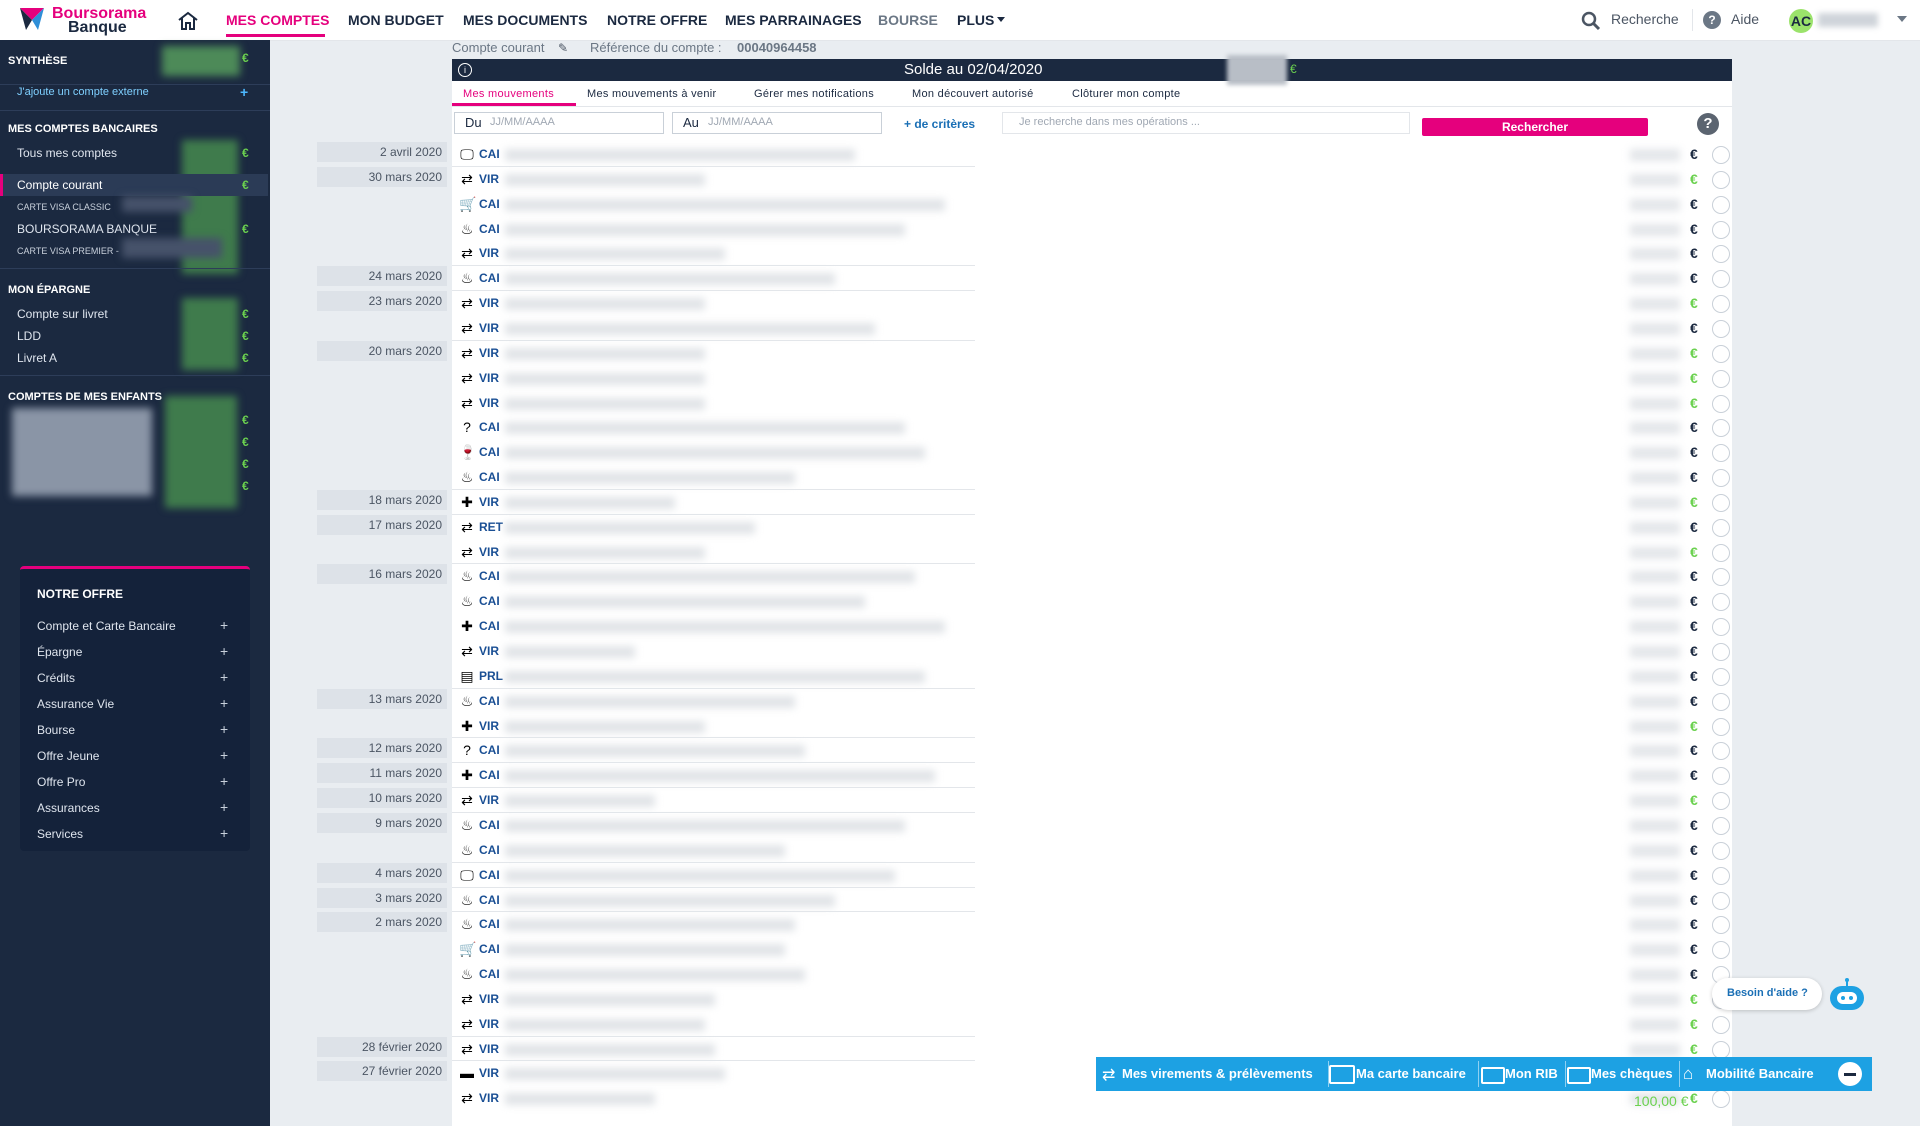 This screenshot has width=1920, height=1126. I want to click on offer-item-assurances: Assurances, so click(68, 808).